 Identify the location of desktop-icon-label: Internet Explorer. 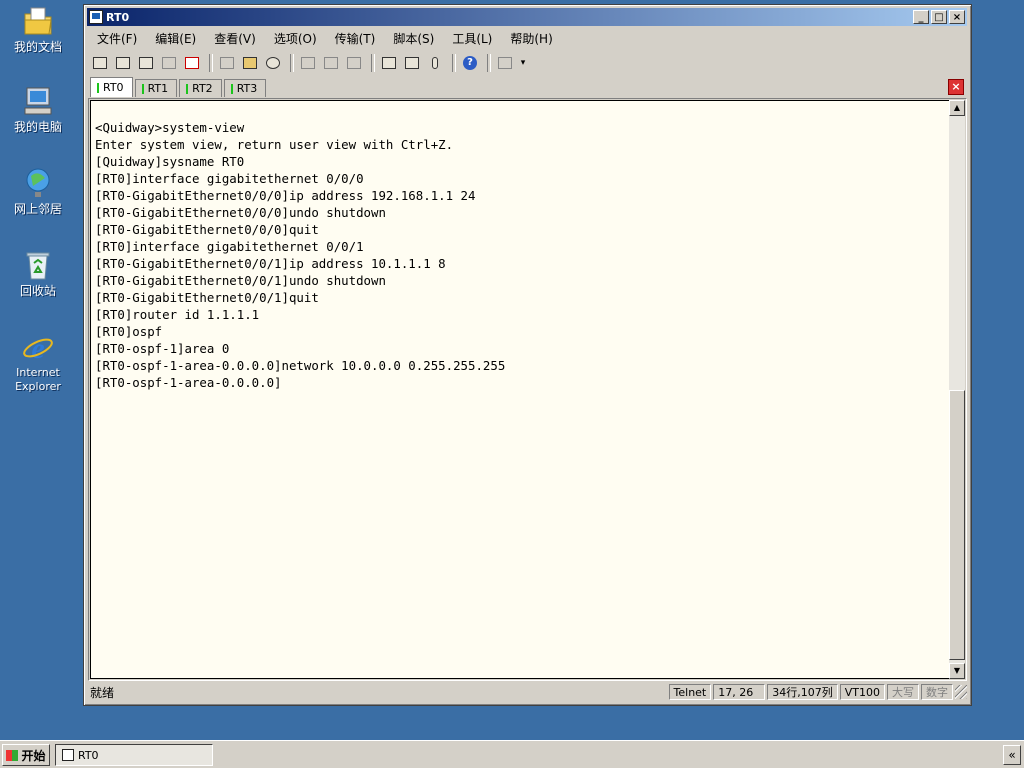
(38, 379).